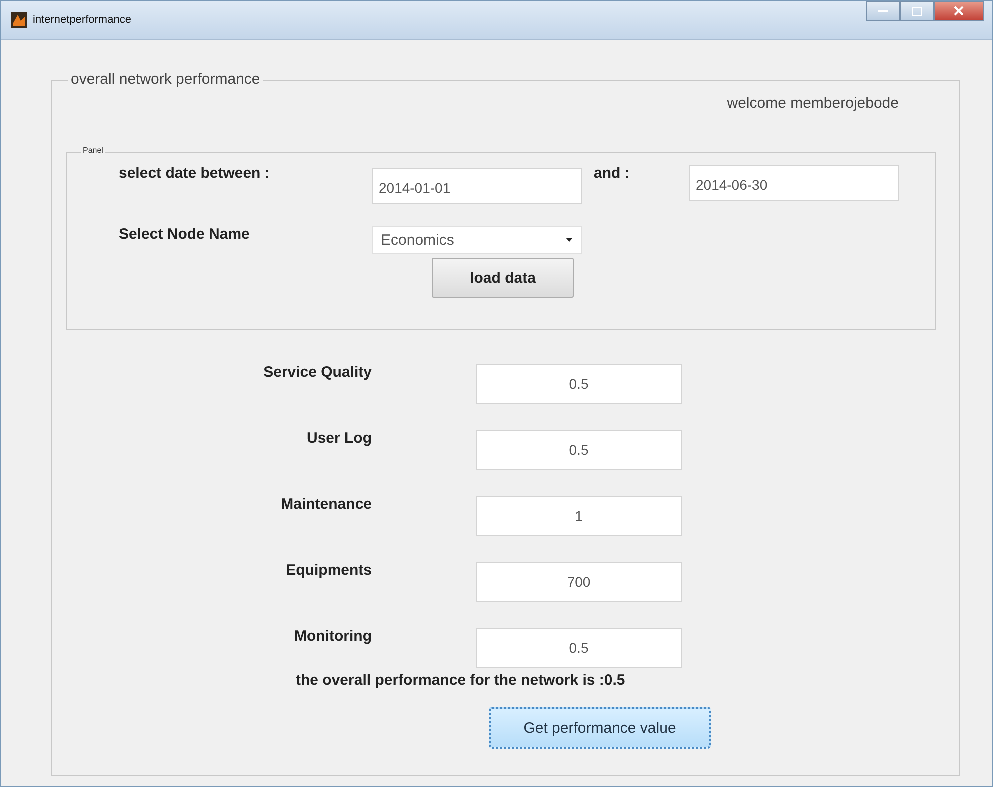 The width and height of the screenshot is (993, 787). Describe the element at coordinates (333, 636) in the screenshot. I see `metric-label: Monitoring` at that location.